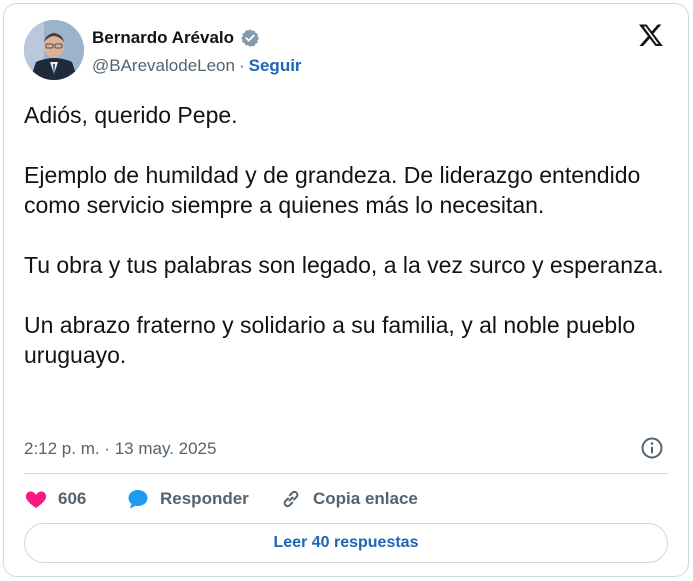 The height and width of the screenshot is (581, 693). What do you see at coordinates (138, 499) in the screenshot?
I see `reply-bubble-icon` at bounding box center [138, 499].